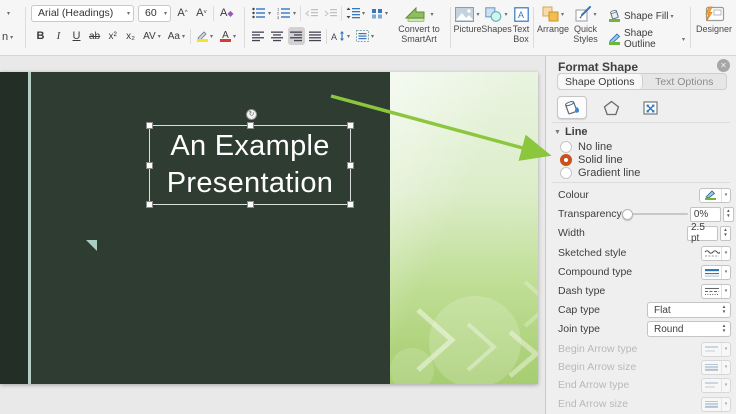  I want to click on align-left-button, so click(258, 36).